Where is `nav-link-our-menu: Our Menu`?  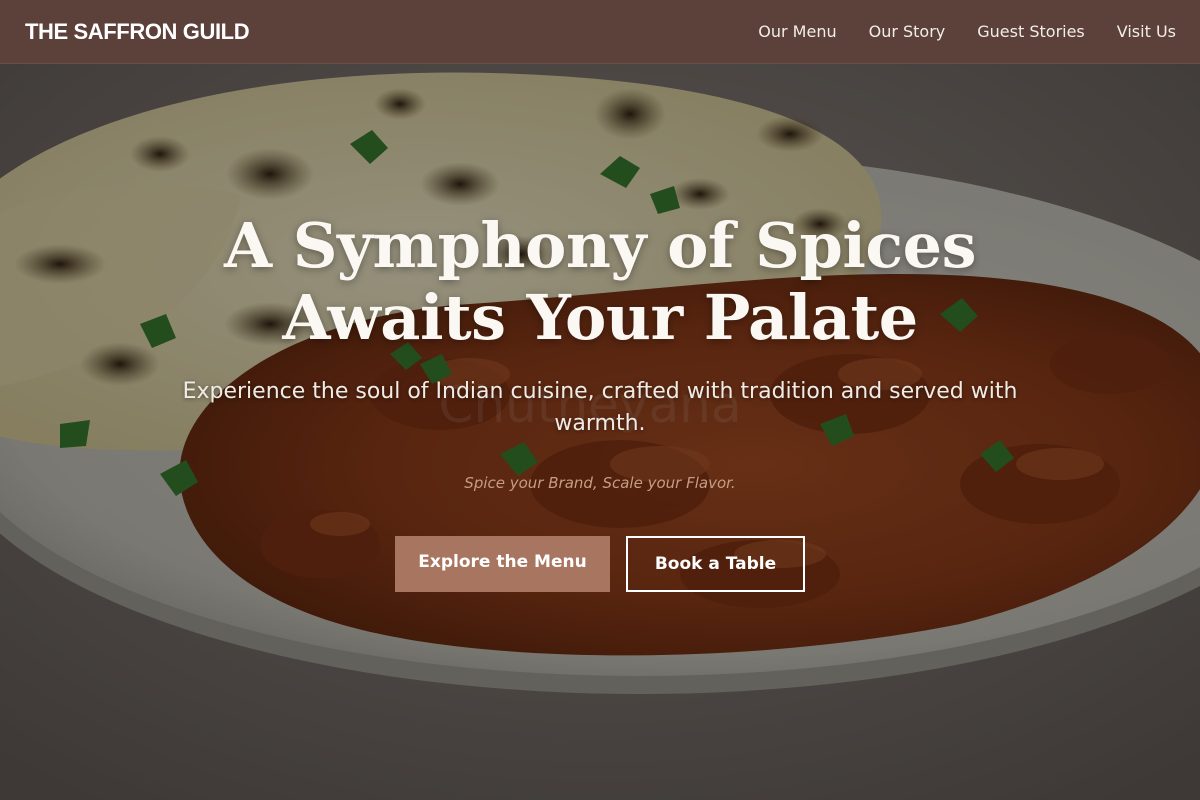
nav-link-our-menu: Our Menu is located at coordinates (797, 31).